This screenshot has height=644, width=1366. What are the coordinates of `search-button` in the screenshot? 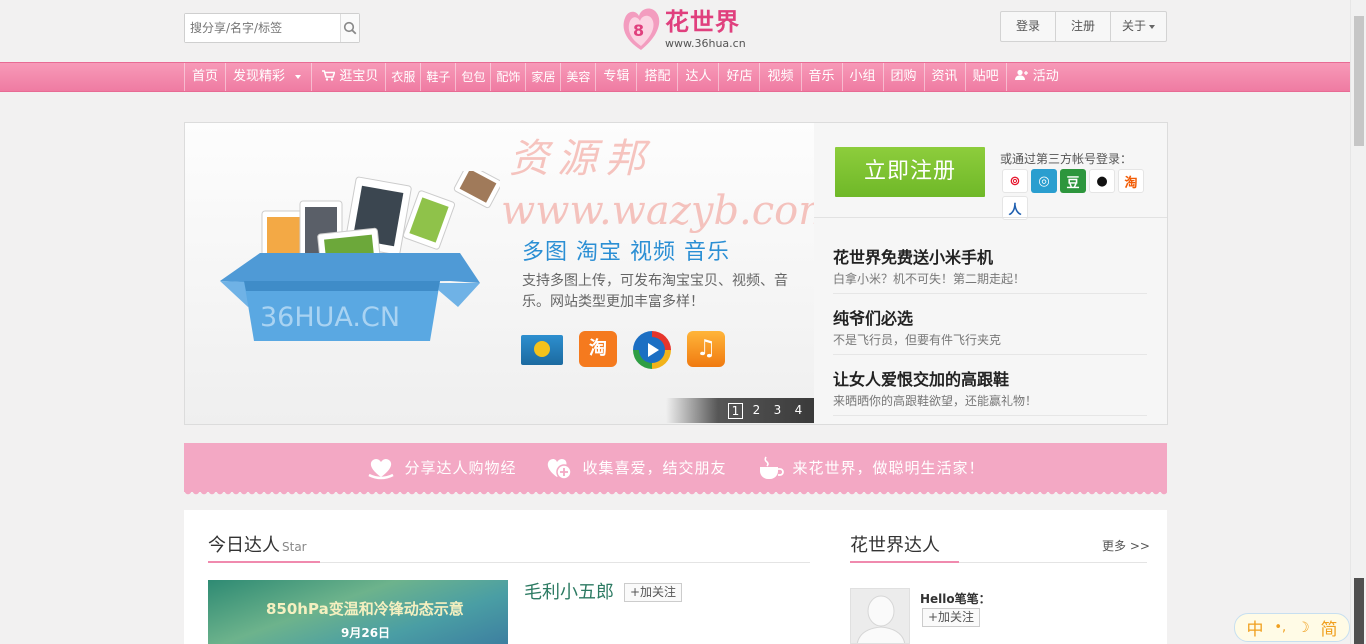 It's located at (349, 28).